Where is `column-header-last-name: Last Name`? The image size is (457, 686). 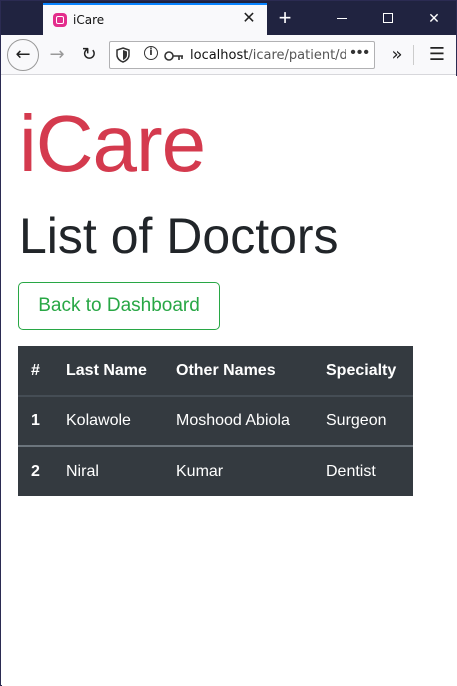 column-header-last-name: Last Name is located at coordinates (108, 371).